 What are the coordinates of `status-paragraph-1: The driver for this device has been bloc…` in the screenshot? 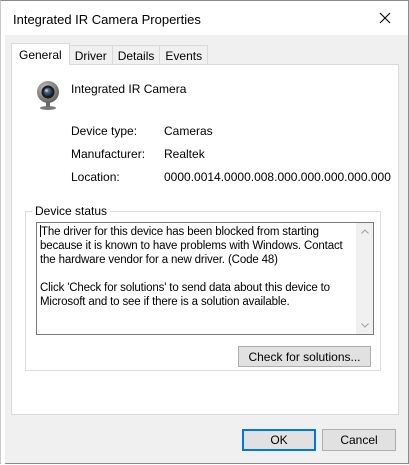 It's located at (195, 246).